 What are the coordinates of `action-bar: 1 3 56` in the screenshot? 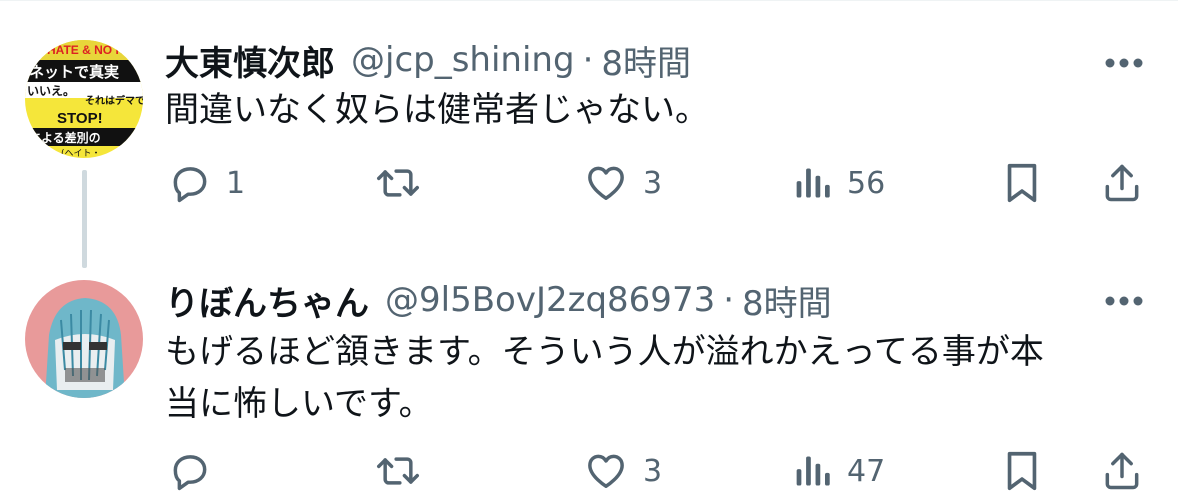 It's located at (589, 183).